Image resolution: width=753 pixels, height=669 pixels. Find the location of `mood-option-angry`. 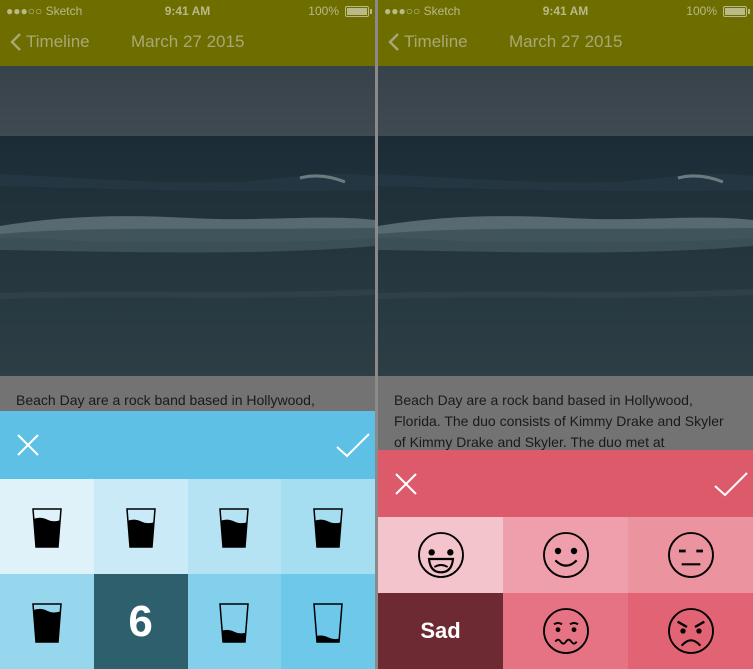

mood-option-angry is located at coordinates (690, 631).